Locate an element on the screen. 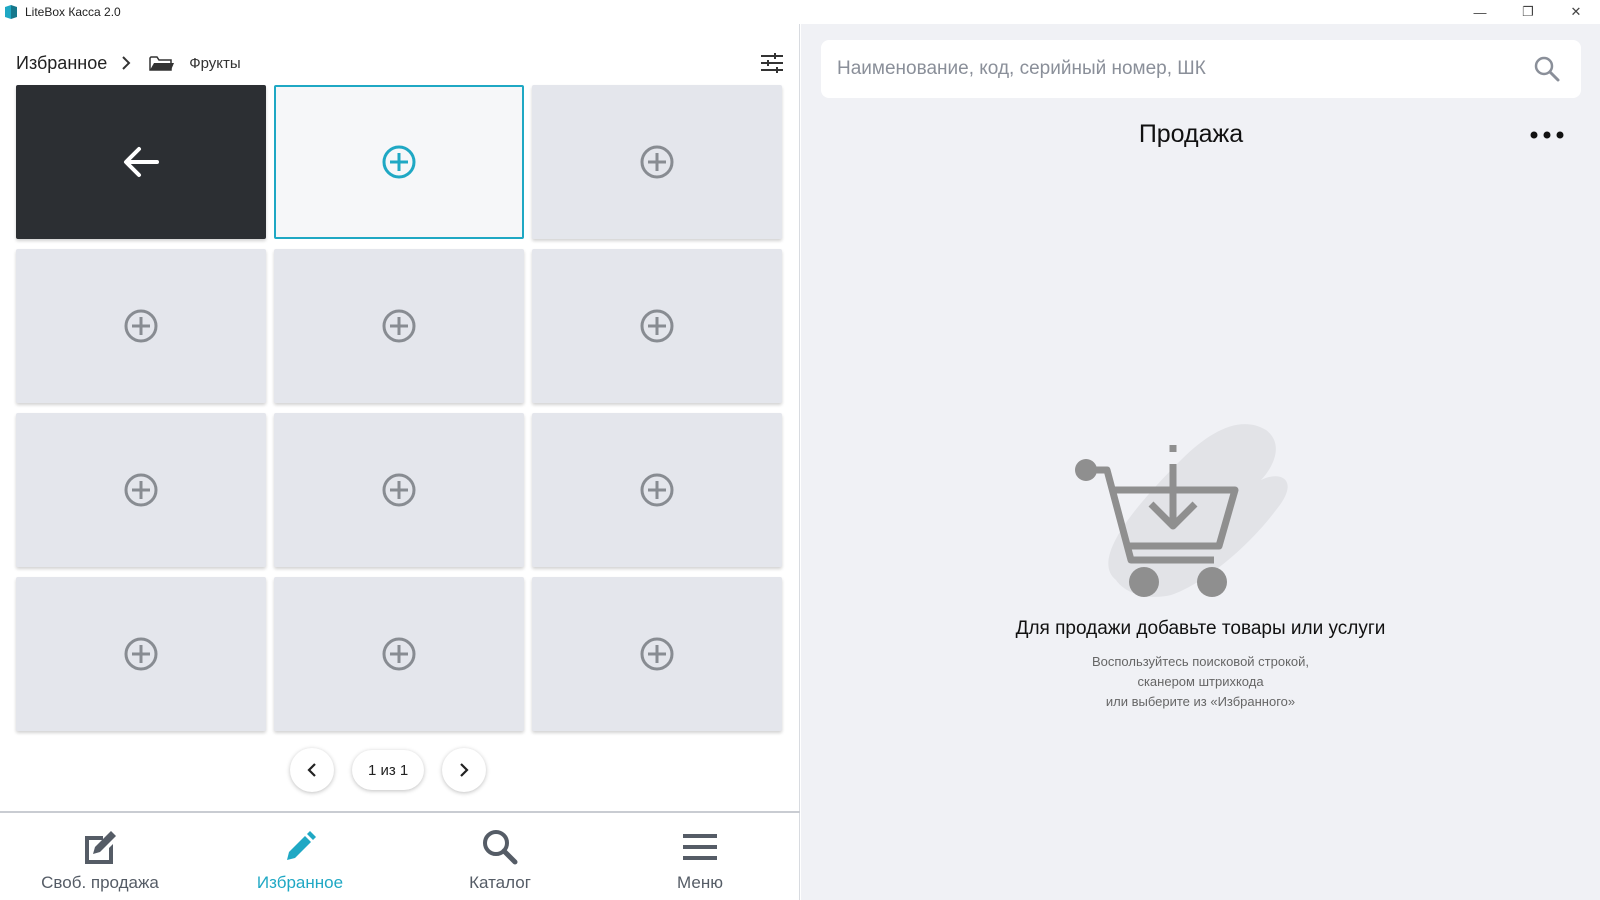 The height and width of the screenshot is (900, 1600). nav-label: Своб. продажа is located at coordinates (100, 882).